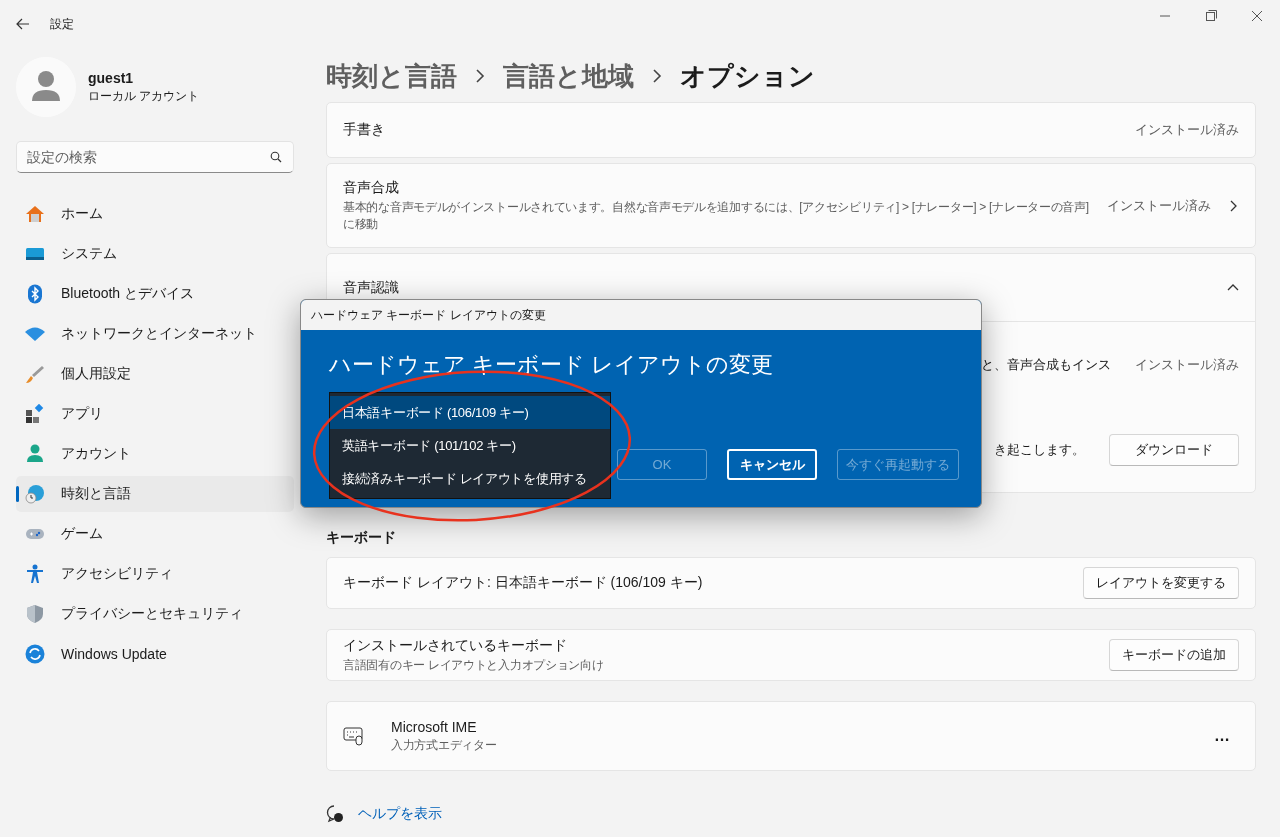 The image size is (1280, 837). What do you see at coordinates (455, 645) in the screenshot?
I see `setting-title: インストールされているキーボード` at bounding box center [455, 645].